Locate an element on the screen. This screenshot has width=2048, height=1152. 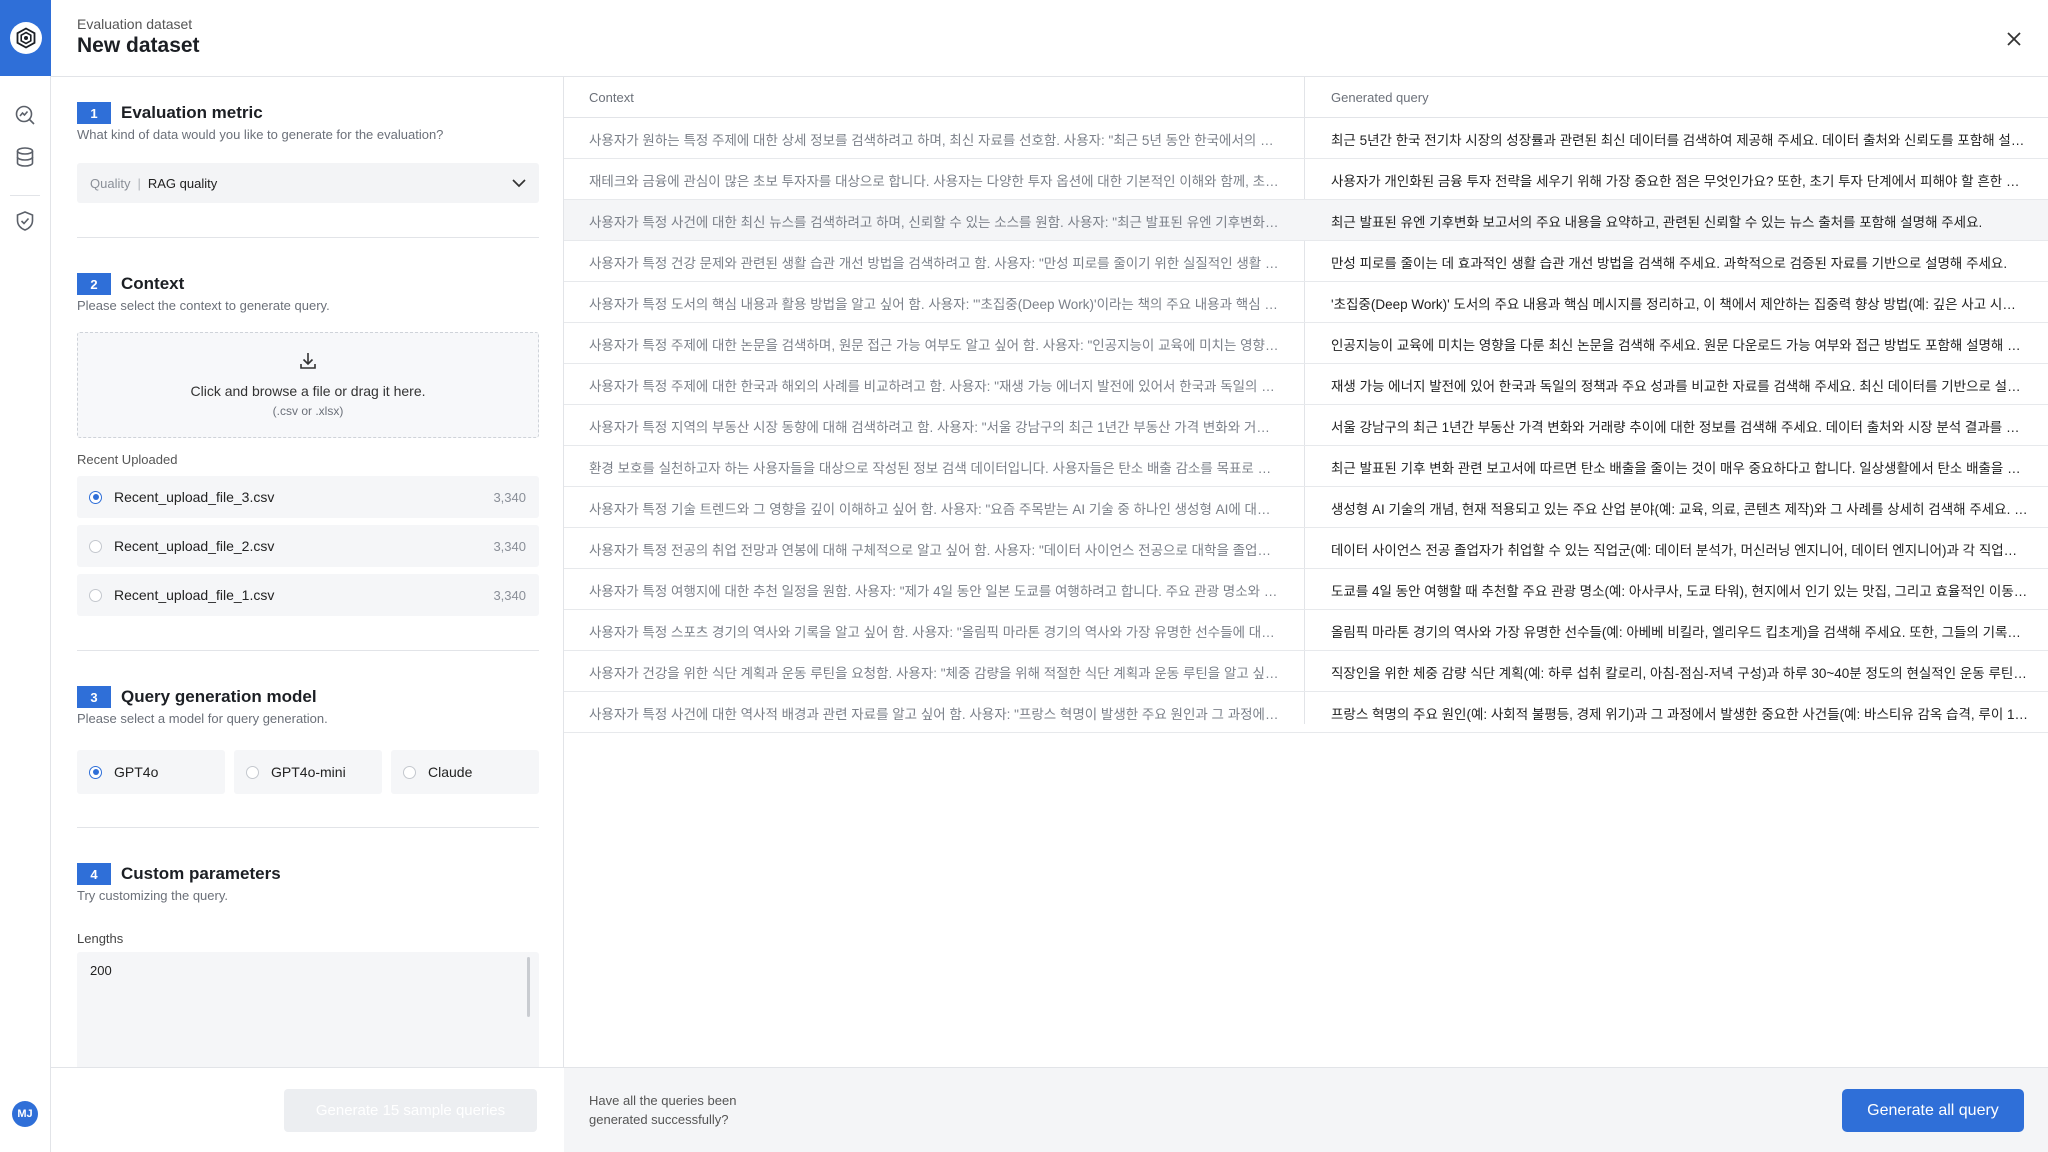
section-query-model: 3 Query generation model is located at coordinates (197, 697).